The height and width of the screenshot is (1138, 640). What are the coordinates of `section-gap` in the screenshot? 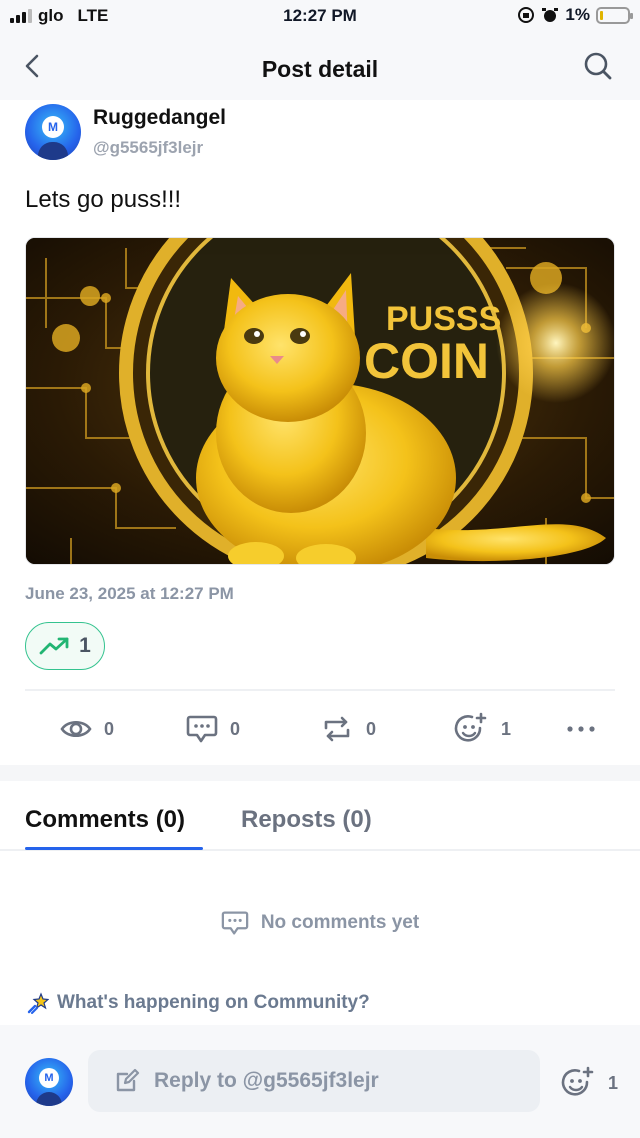 It's located at (320, 773).